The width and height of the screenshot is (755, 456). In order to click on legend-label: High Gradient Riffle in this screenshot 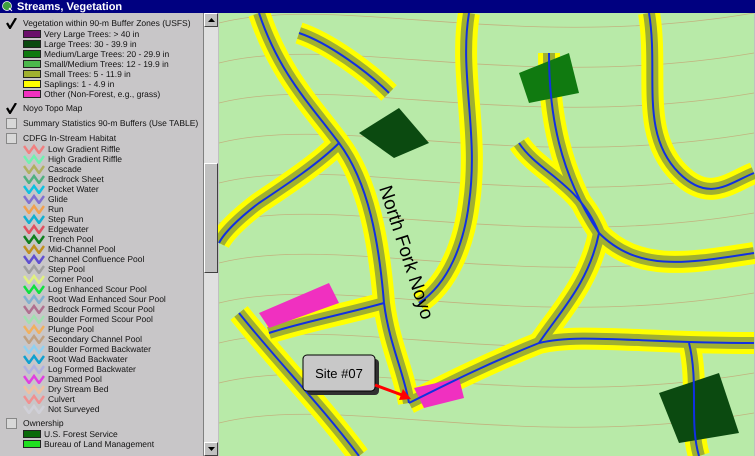, I will do `click(85, 159)`.